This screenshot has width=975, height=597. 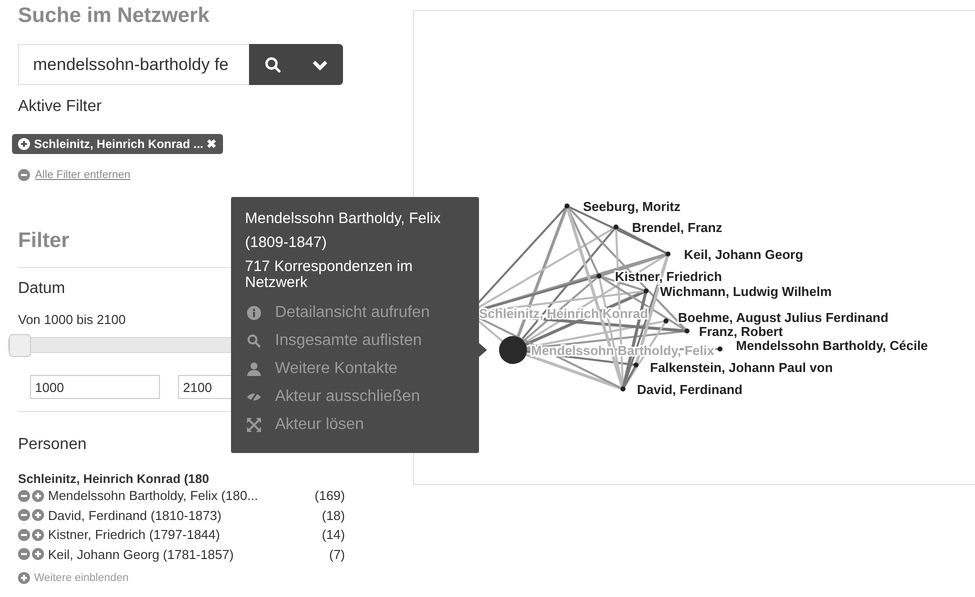 I want to click on search-button, so click(x=272, y=64).